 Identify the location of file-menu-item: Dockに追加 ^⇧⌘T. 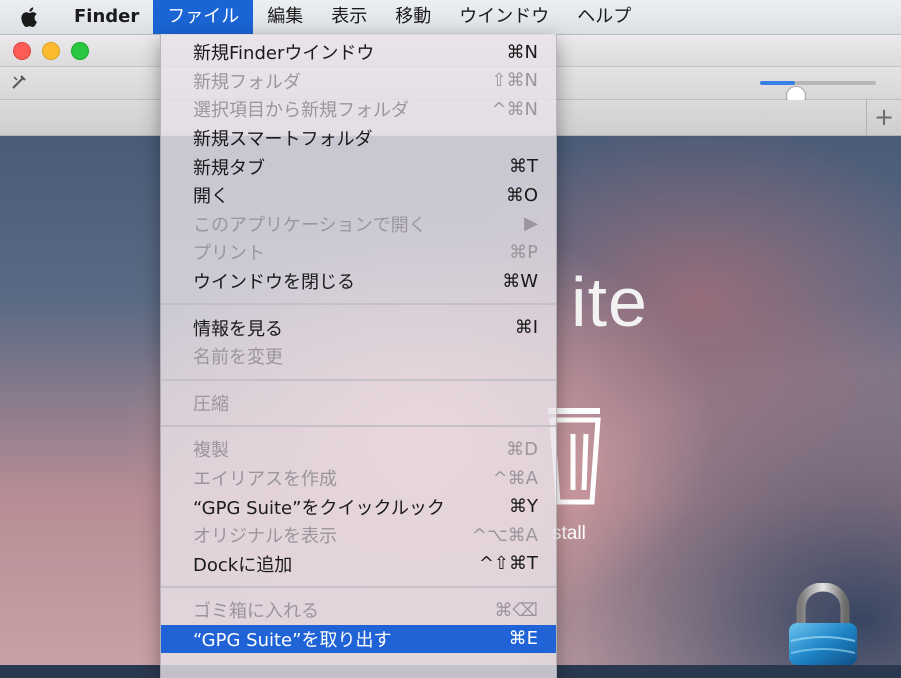
(358, 564).